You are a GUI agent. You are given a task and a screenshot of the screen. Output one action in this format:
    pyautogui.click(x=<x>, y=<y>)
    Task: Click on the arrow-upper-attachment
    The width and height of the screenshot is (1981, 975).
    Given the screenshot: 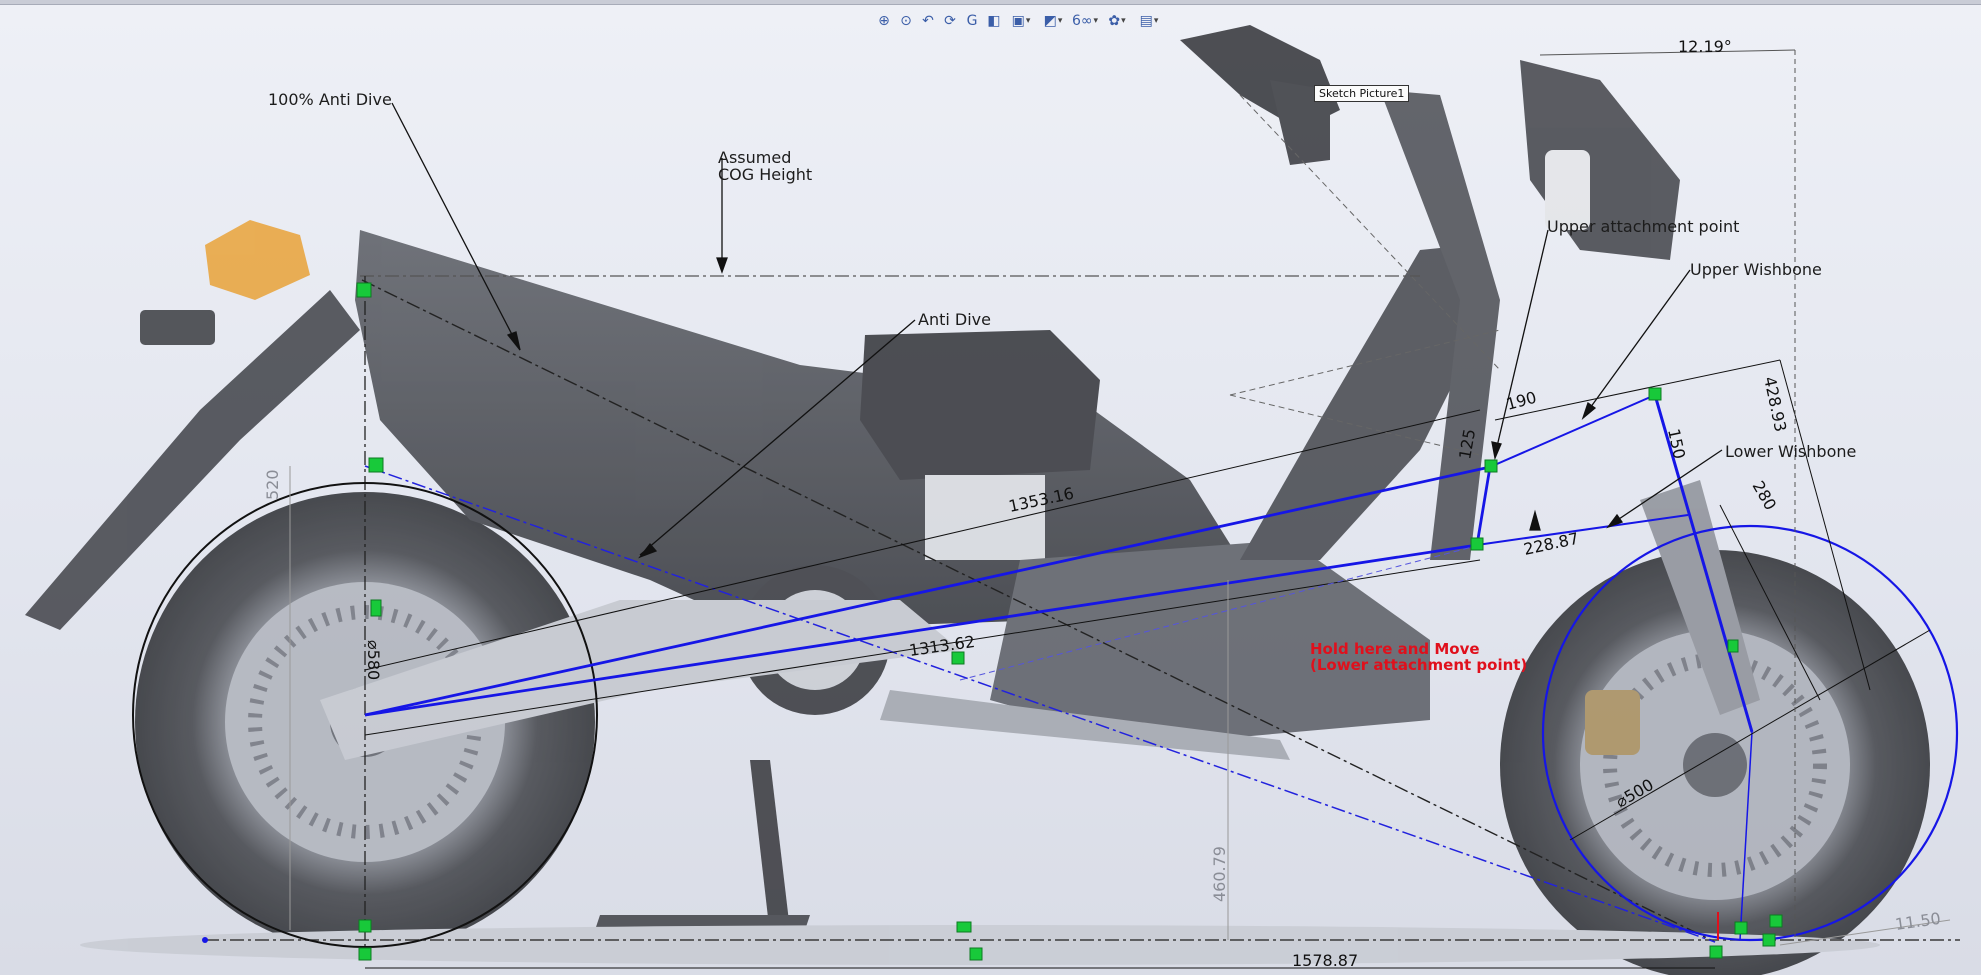 What is the action you would take?
    pyautogui.click(x=1496, y=451)
    